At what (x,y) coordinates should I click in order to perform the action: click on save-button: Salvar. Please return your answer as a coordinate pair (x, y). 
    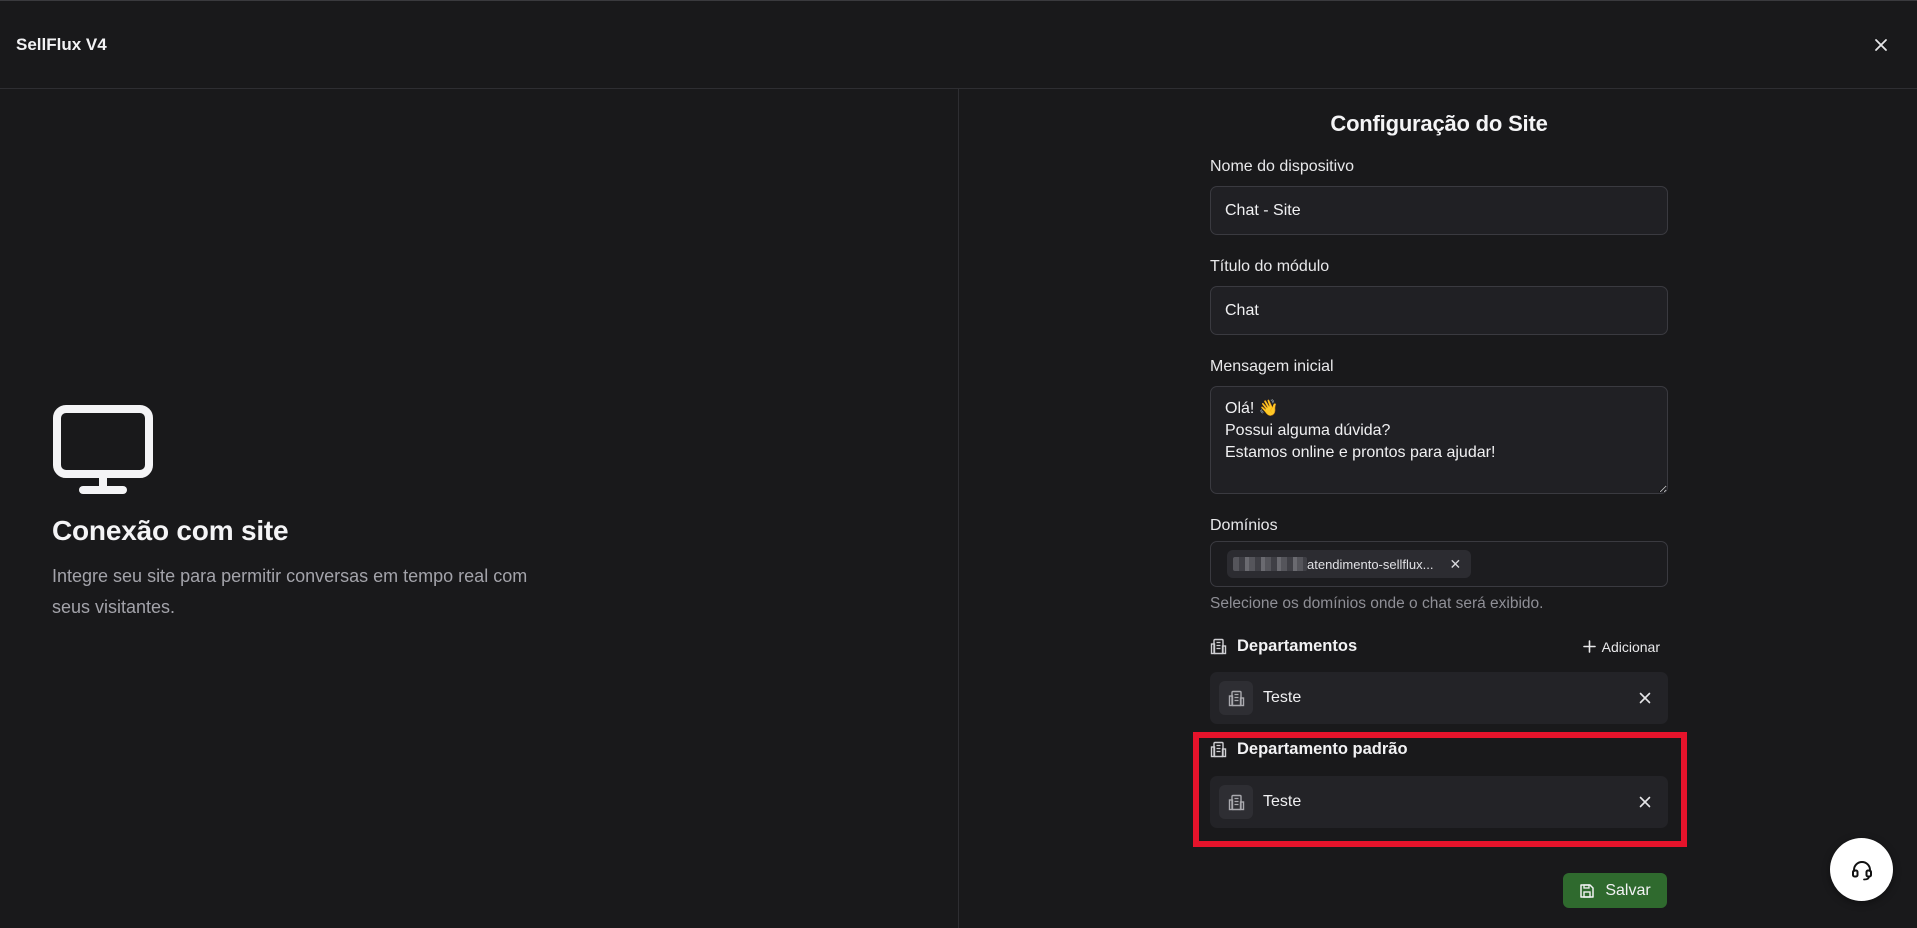
    Looking at the image, I should click on (1615, 890).